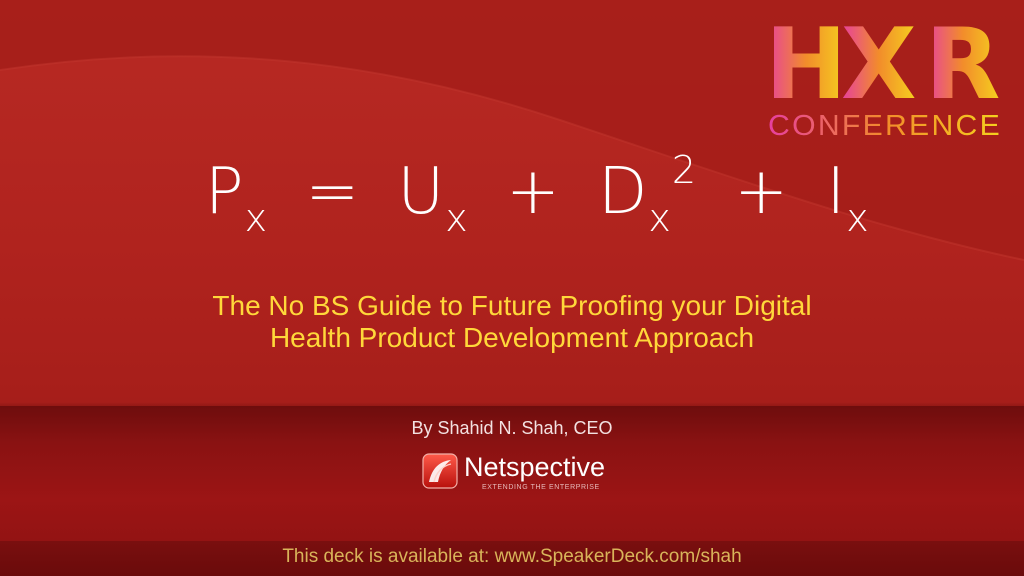 The width and height of the screenshot is (1024, 576). What do you see at coordinates (256, 218) in the screenshot?
I see `formula-p-sub: x` at bounding box center [256, 218].